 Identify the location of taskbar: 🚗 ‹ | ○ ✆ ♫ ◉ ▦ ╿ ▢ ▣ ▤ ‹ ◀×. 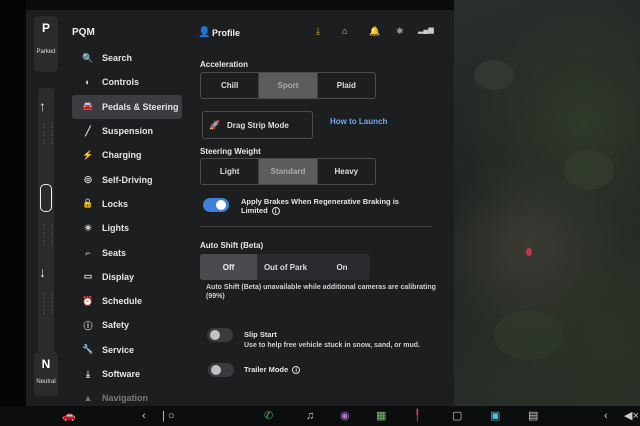
(320, 416).